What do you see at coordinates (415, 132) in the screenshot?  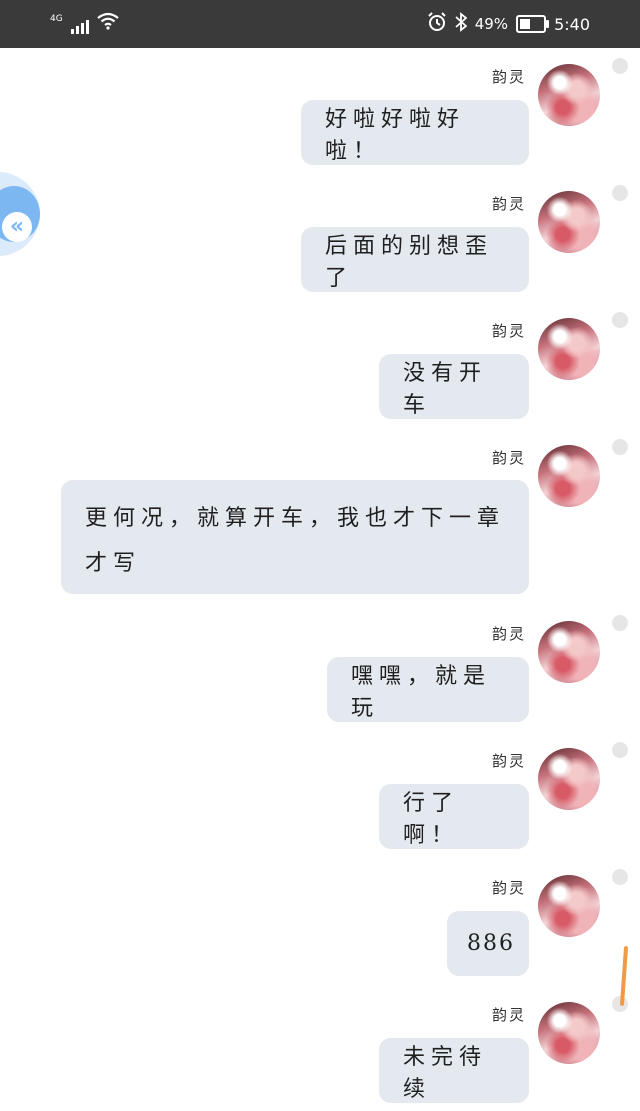 I see `message-bubble: 好啦好啦好啦！` at bounding box center [415, 132].